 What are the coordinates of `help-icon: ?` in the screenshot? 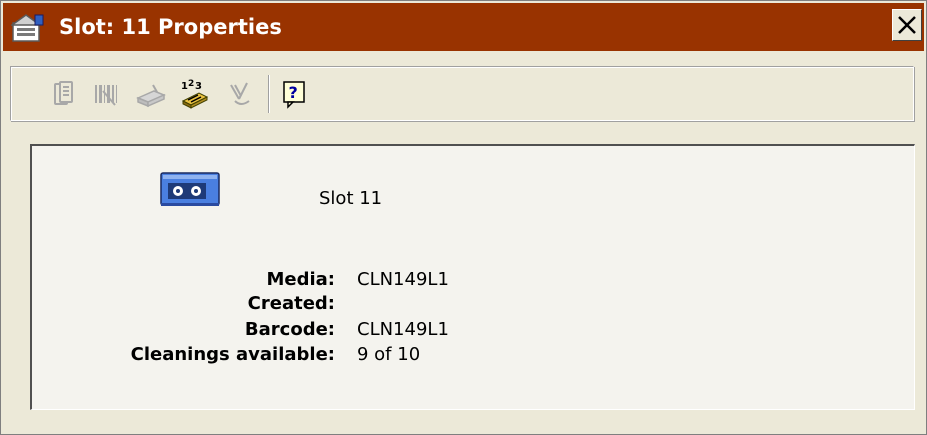 It's located at (294, 95).